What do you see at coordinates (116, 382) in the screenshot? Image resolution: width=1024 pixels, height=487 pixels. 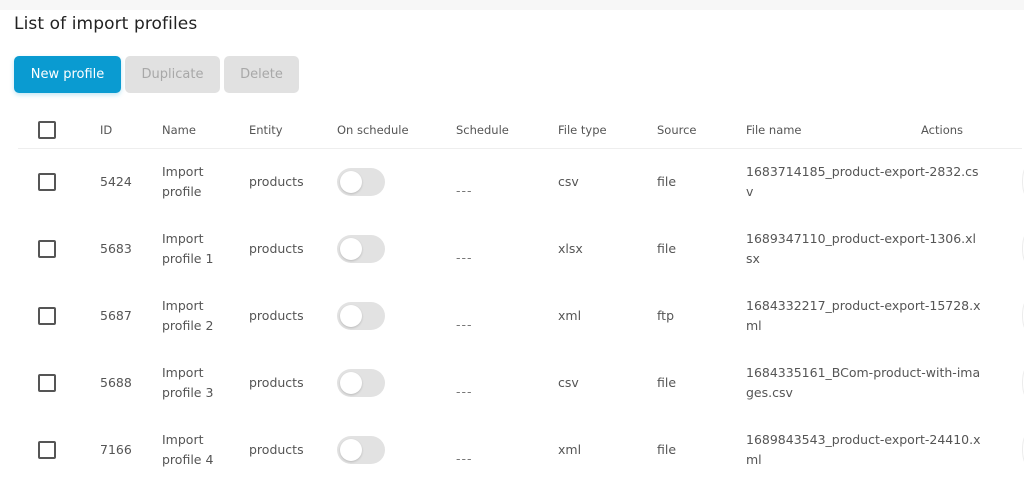 I see `cell-id: 5688` at bounding box center [116, 382].